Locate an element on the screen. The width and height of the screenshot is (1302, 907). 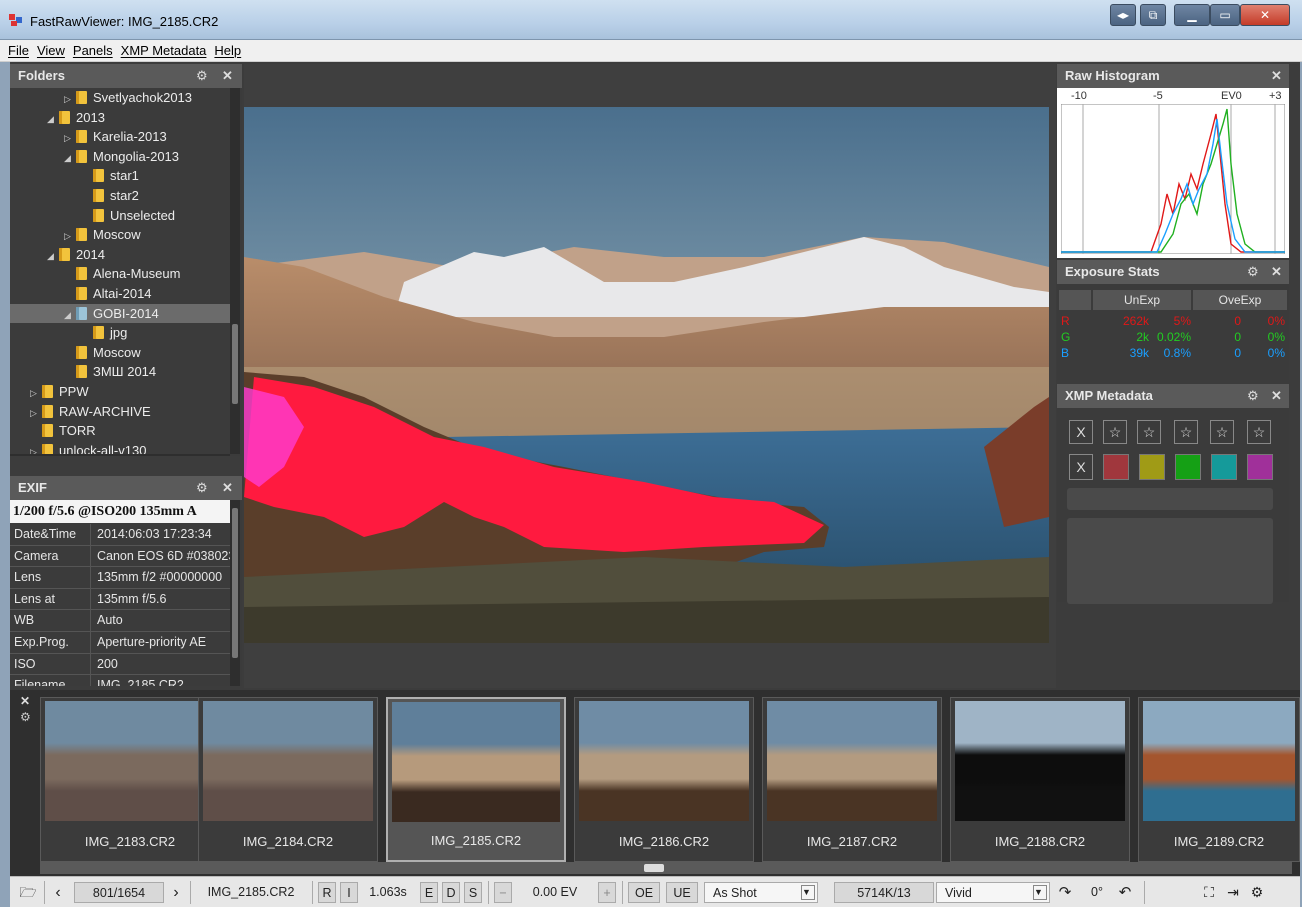
menu-panels: Panels is located at coordinates (93, 50).